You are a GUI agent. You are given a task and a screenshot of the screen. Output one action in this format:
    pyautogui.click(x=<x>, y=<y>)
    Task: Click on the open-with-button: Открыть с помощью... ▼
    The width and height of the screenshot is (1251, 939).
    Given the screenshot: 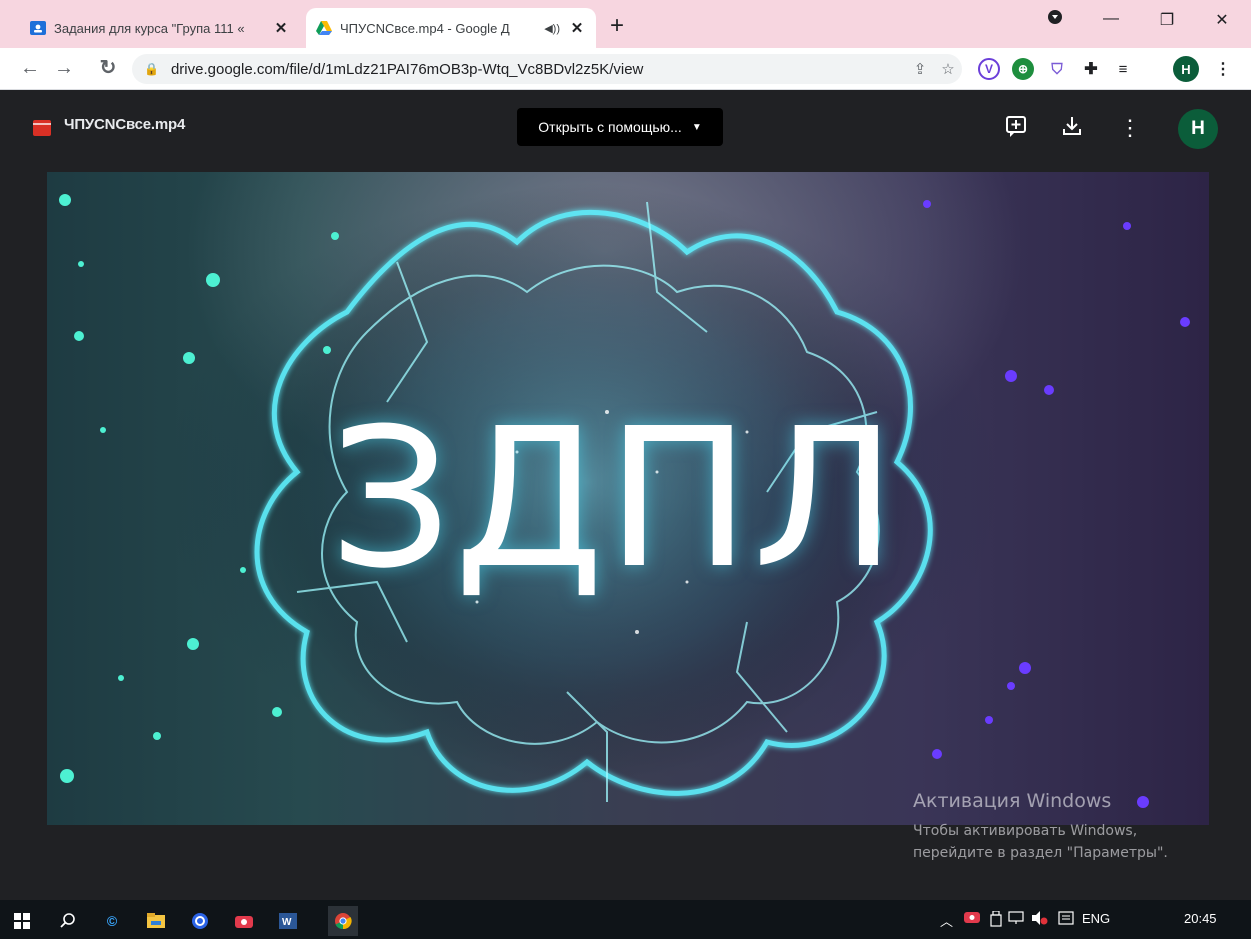 What is the action you would take?
    pyautogui.click(x=620, y=127)
    